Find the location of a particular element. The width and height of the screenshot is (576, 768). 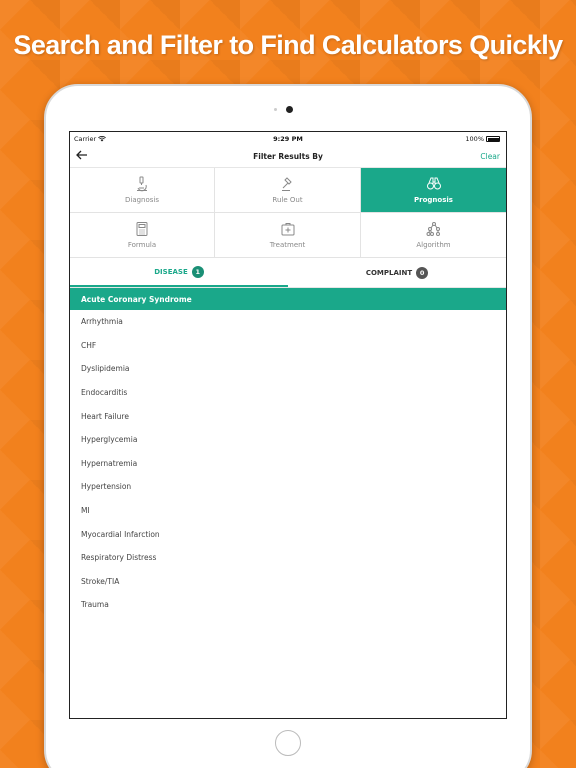

list-item: Trauma is located at coordinates (288, 605).